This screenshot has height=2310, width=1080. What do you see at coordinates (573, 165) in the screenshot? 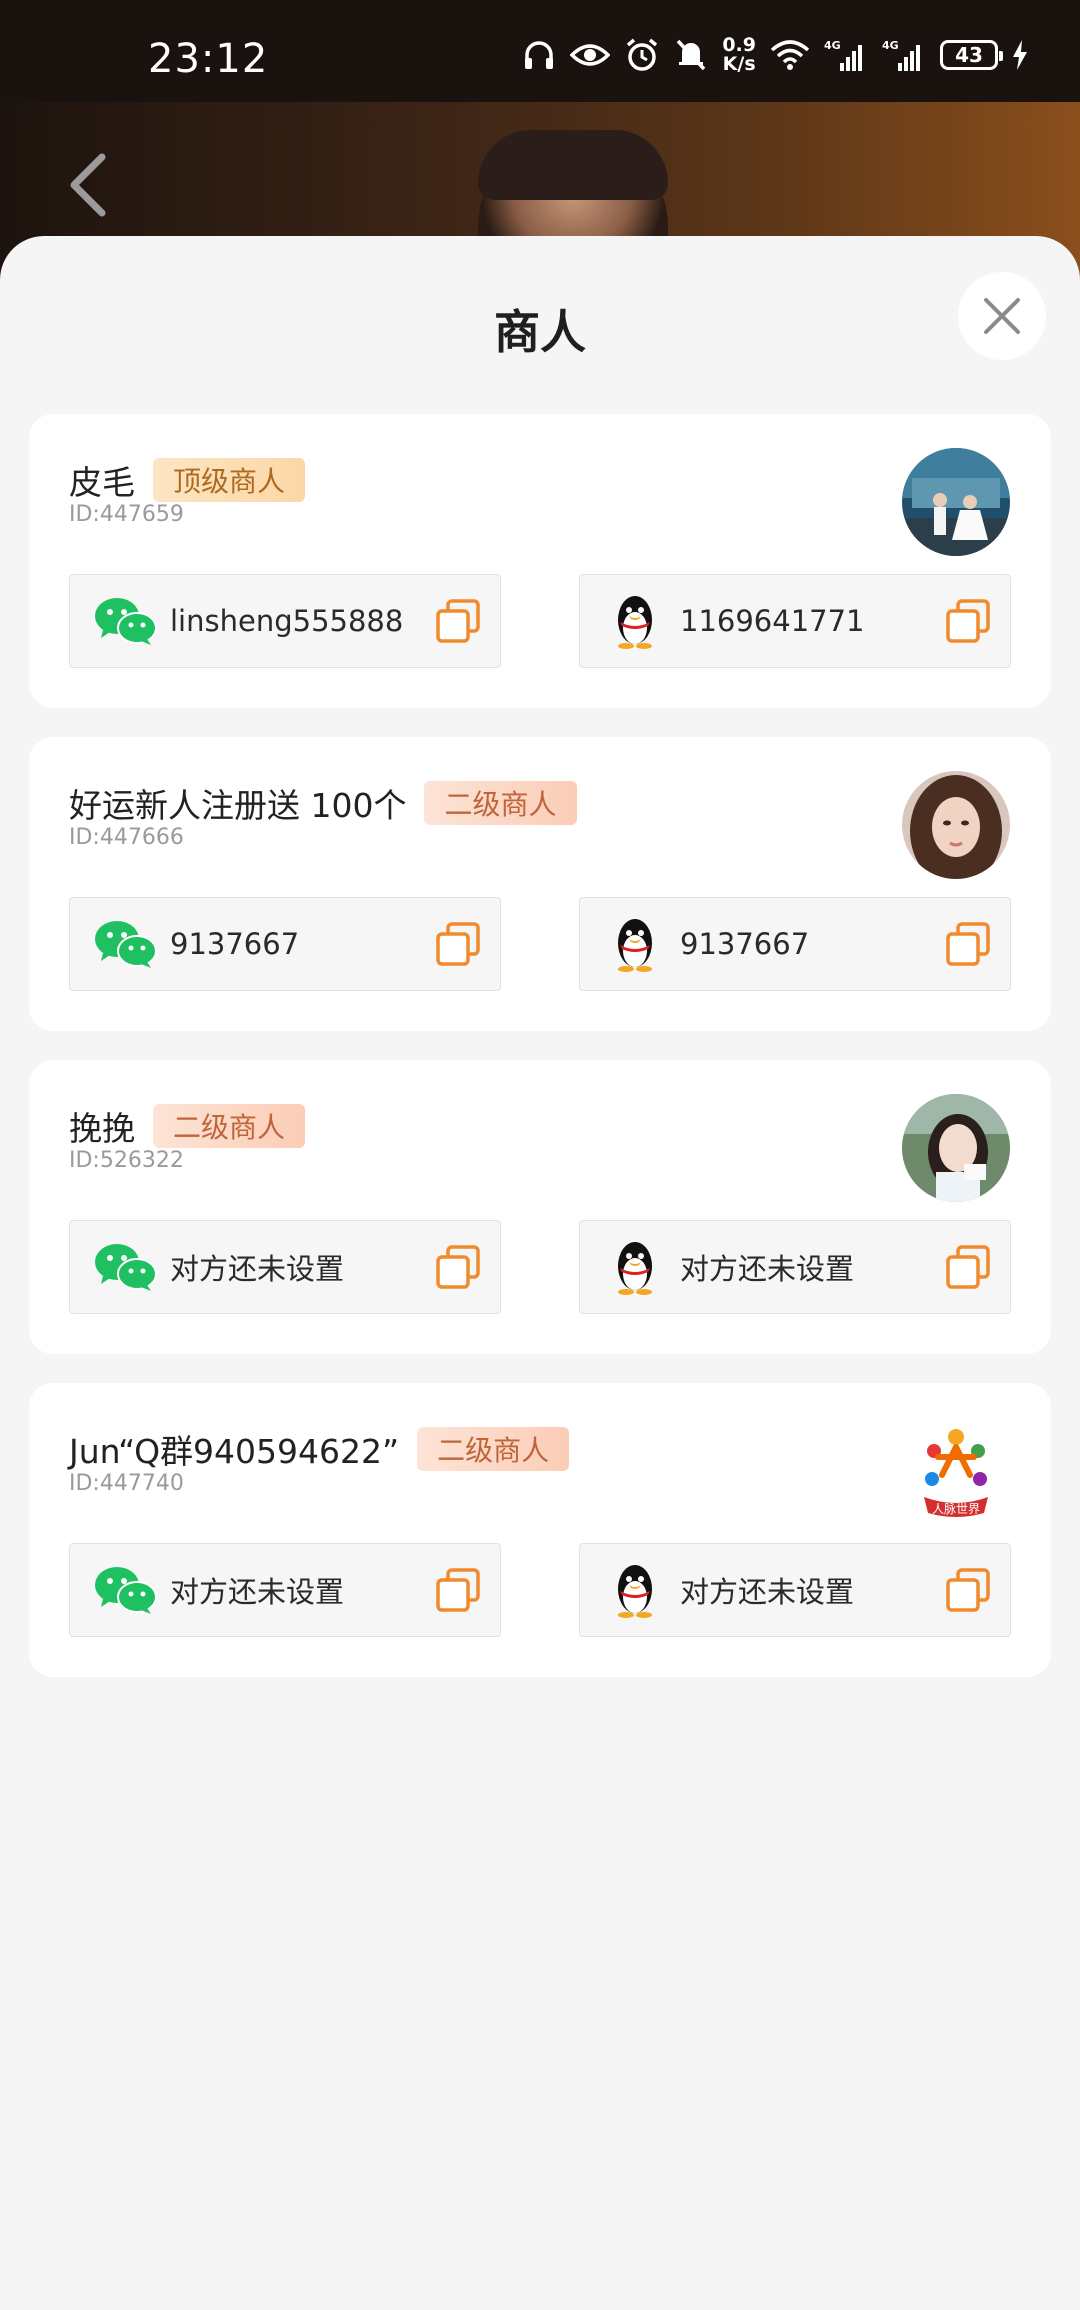
I see `profile-avatar-hair` at bounding box center [573, 165].